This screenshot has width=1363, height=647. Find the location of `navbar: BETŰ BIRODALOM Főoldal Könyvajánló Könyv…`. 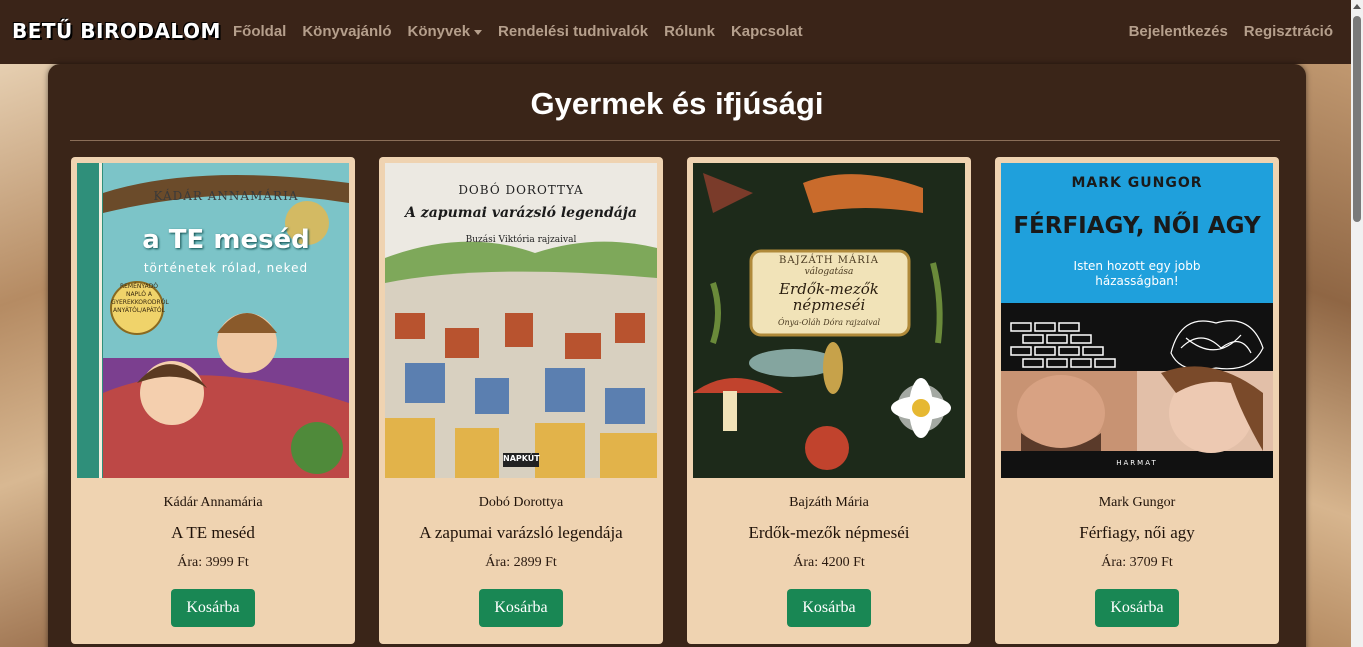

navbar: BETŰ BIRODALOM Főoldal Könyvajánló Könyv… is located at coordinates (675, 32).